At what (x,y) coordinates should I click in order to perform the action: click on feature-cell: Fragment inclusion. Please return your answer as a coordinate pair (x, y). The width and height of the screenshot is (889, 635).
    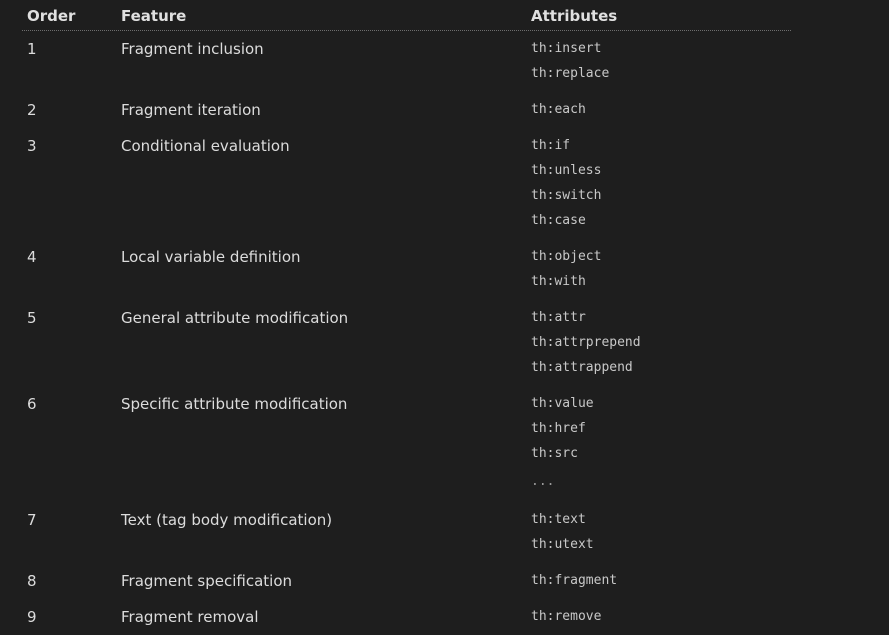
    Looking at the image, I should click on (192, 49).